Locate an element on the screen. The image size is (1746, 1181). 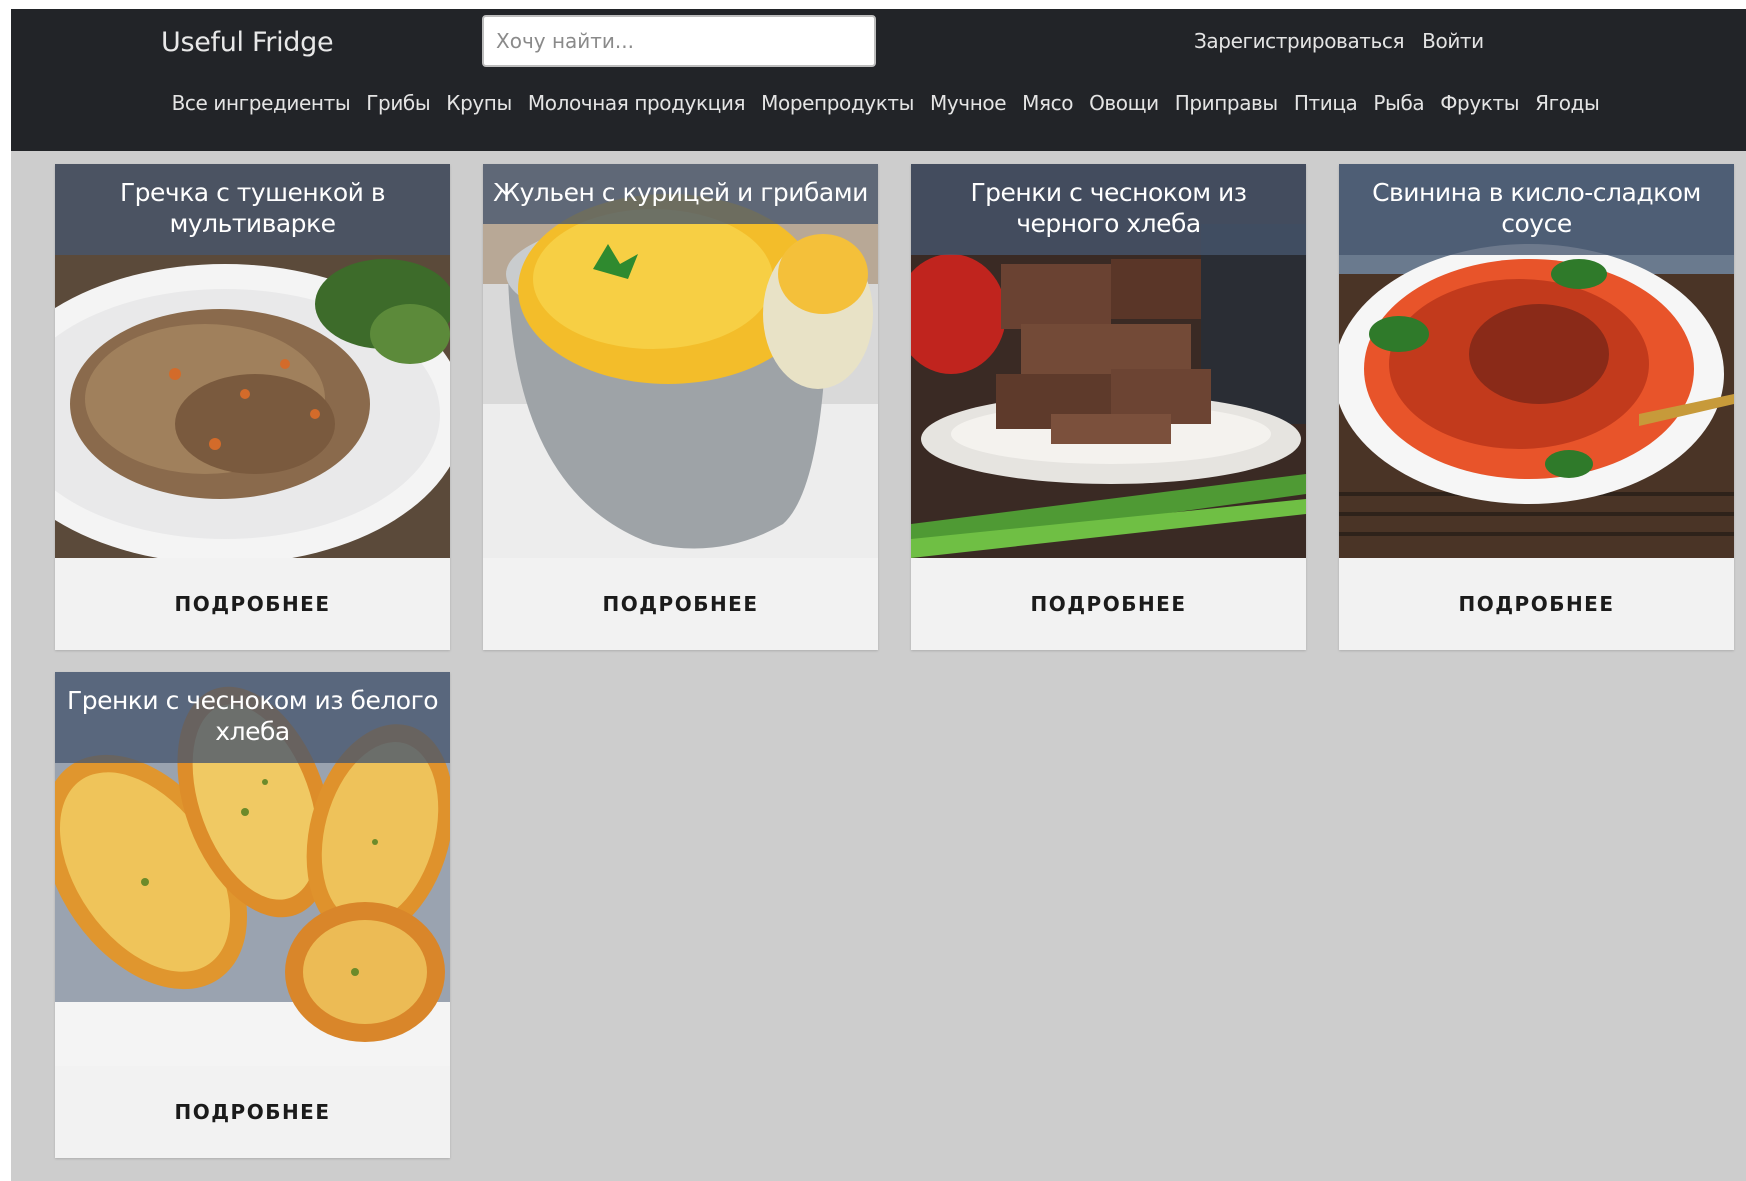
auth-links: Зарегистрироваться Войти is located at coordinates (1339, 41).